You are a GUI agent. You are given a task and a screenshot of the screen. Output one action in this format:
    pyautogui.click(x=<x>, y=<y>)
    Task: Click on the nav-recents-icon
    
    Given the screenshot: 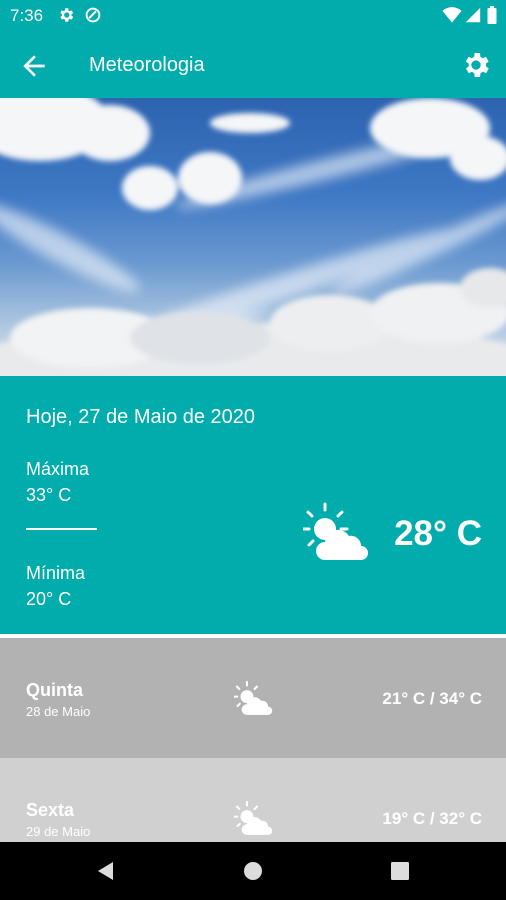 What is the action you would take?
    pyautogui.click(x=400, y=871)
    